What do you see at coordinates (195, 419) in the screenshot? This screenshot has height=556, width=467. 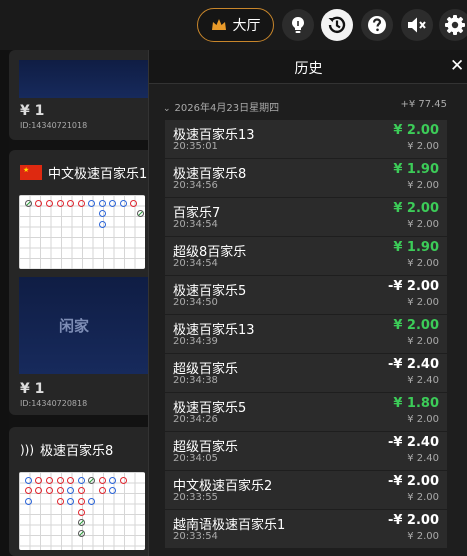 I see `entry-time: 20:34:26` at bounding box center [195, 419].